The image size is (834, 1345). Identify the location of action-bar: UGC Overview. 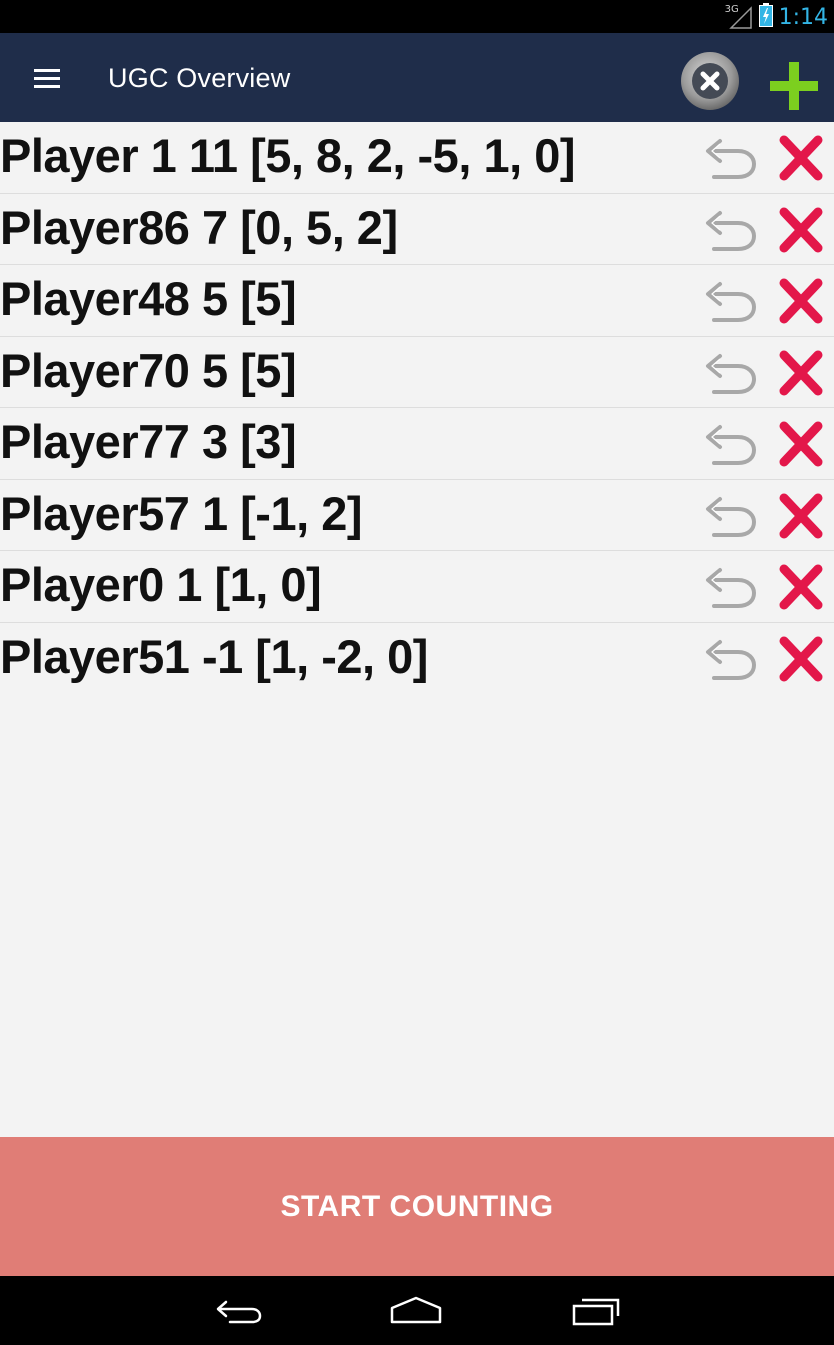
(417, 77).